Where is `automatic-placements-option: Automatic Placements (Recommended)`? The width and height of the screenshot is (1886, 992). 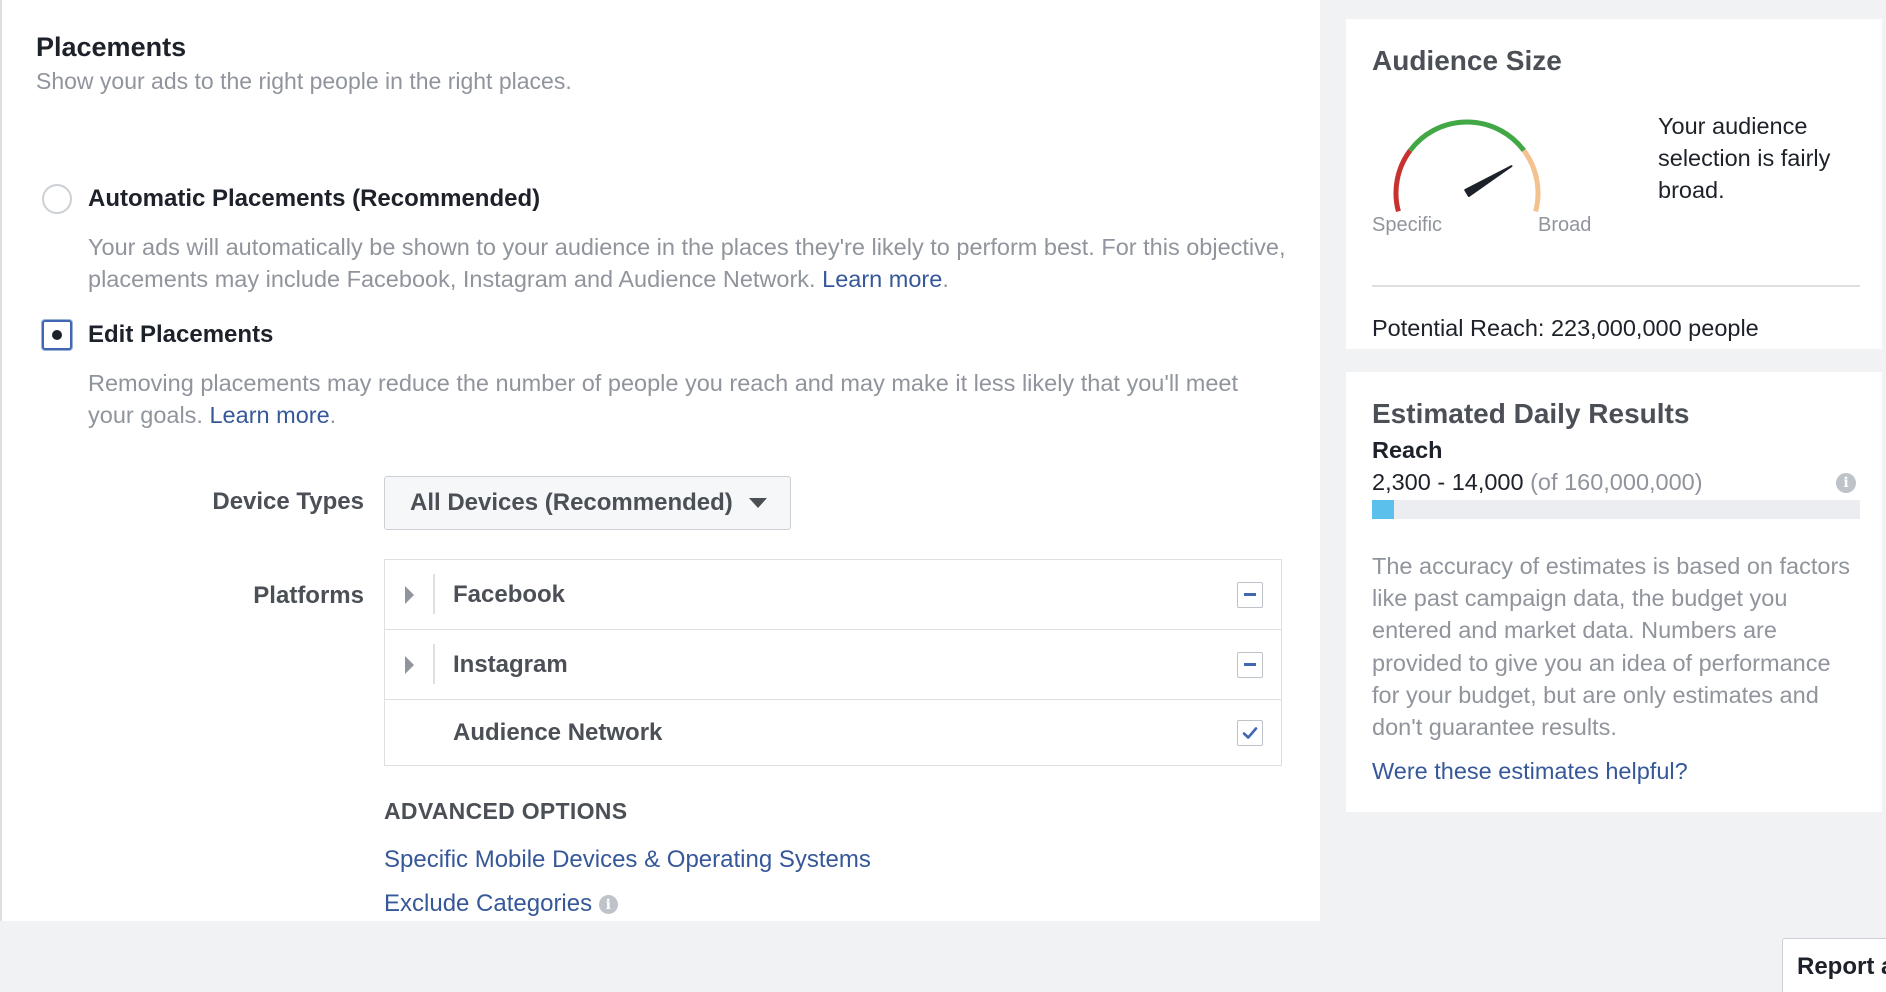
automatic-placements-option: Automatic Placements (Recommended) is located at coordinates (291, 199).